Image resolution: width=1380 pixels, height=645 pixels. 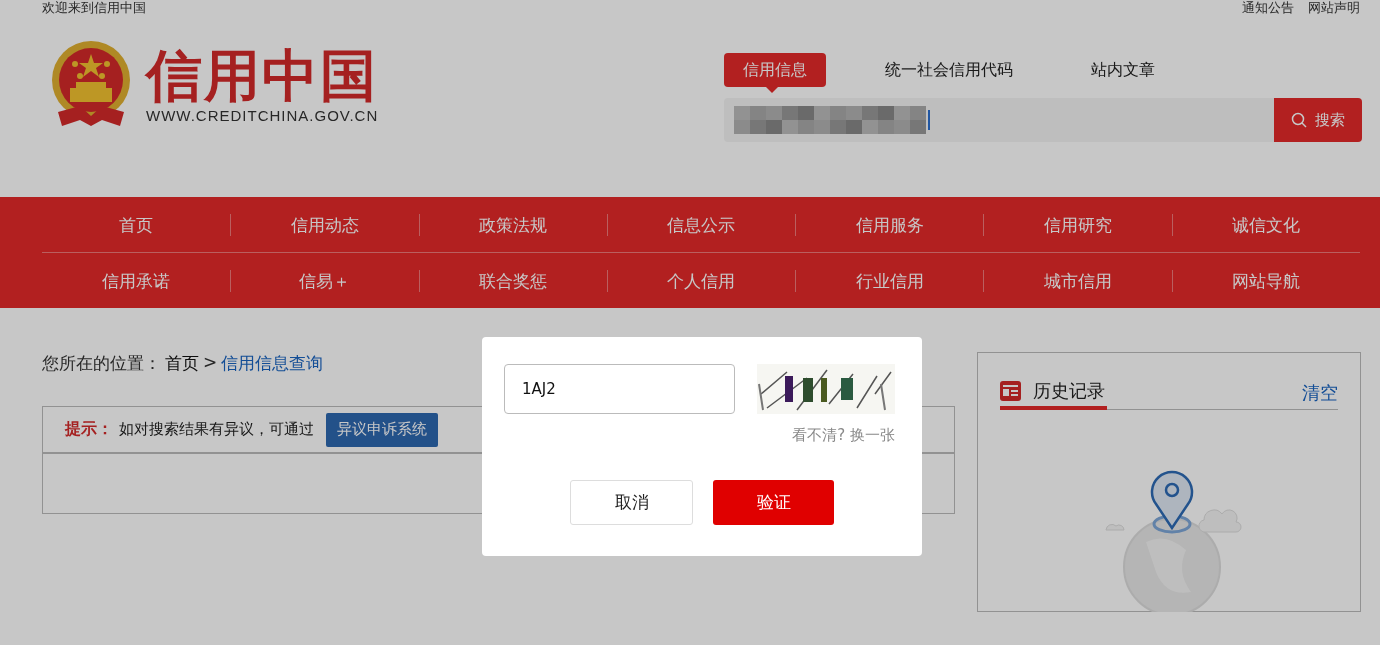 What do you see at coordinates (889, 280) in the screenshot?
I see `nav-link: 行业信用` at bounding box center [889, 280].